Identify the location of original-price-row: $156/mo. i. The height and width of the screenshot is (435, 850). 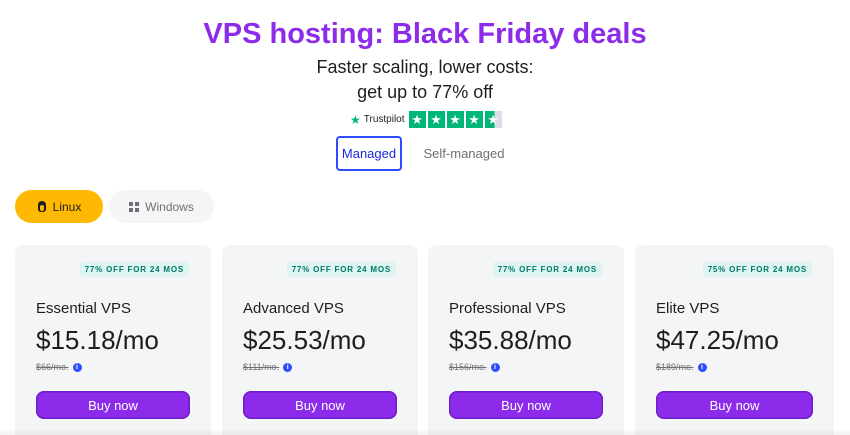
(474, 367).